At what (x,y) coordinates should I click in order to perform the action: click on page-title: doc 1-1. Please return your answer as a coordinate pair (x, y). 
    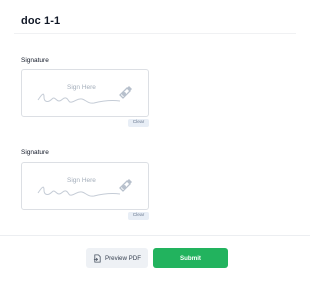
    Looking at the image, I should click on (41, 21).